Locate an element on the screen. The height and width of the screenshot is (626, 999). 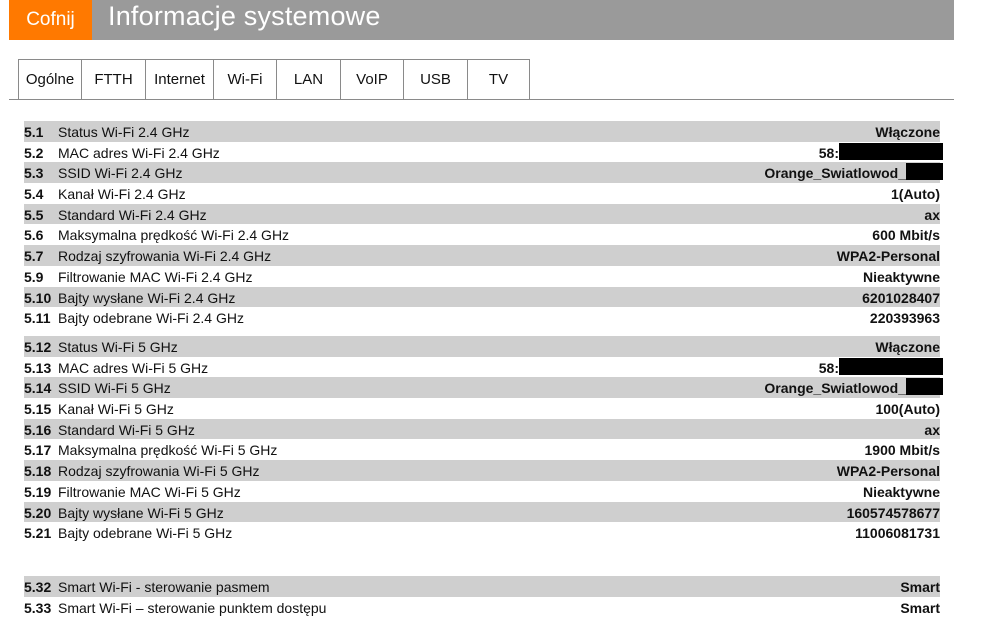
row-number: 5.11 is located at coordinates (37, 318).